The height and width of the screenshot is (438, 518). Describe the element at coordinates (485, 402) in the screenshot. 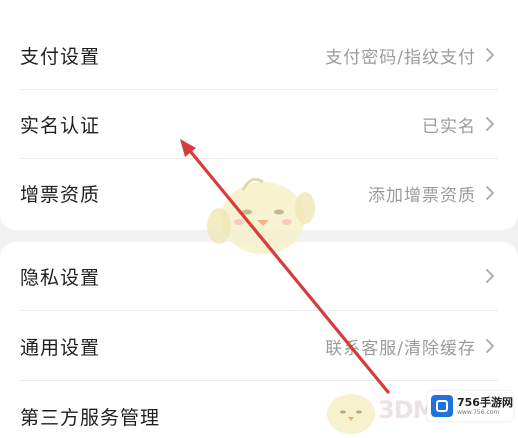

I see `site-badge-name: 756手游网` at that location.